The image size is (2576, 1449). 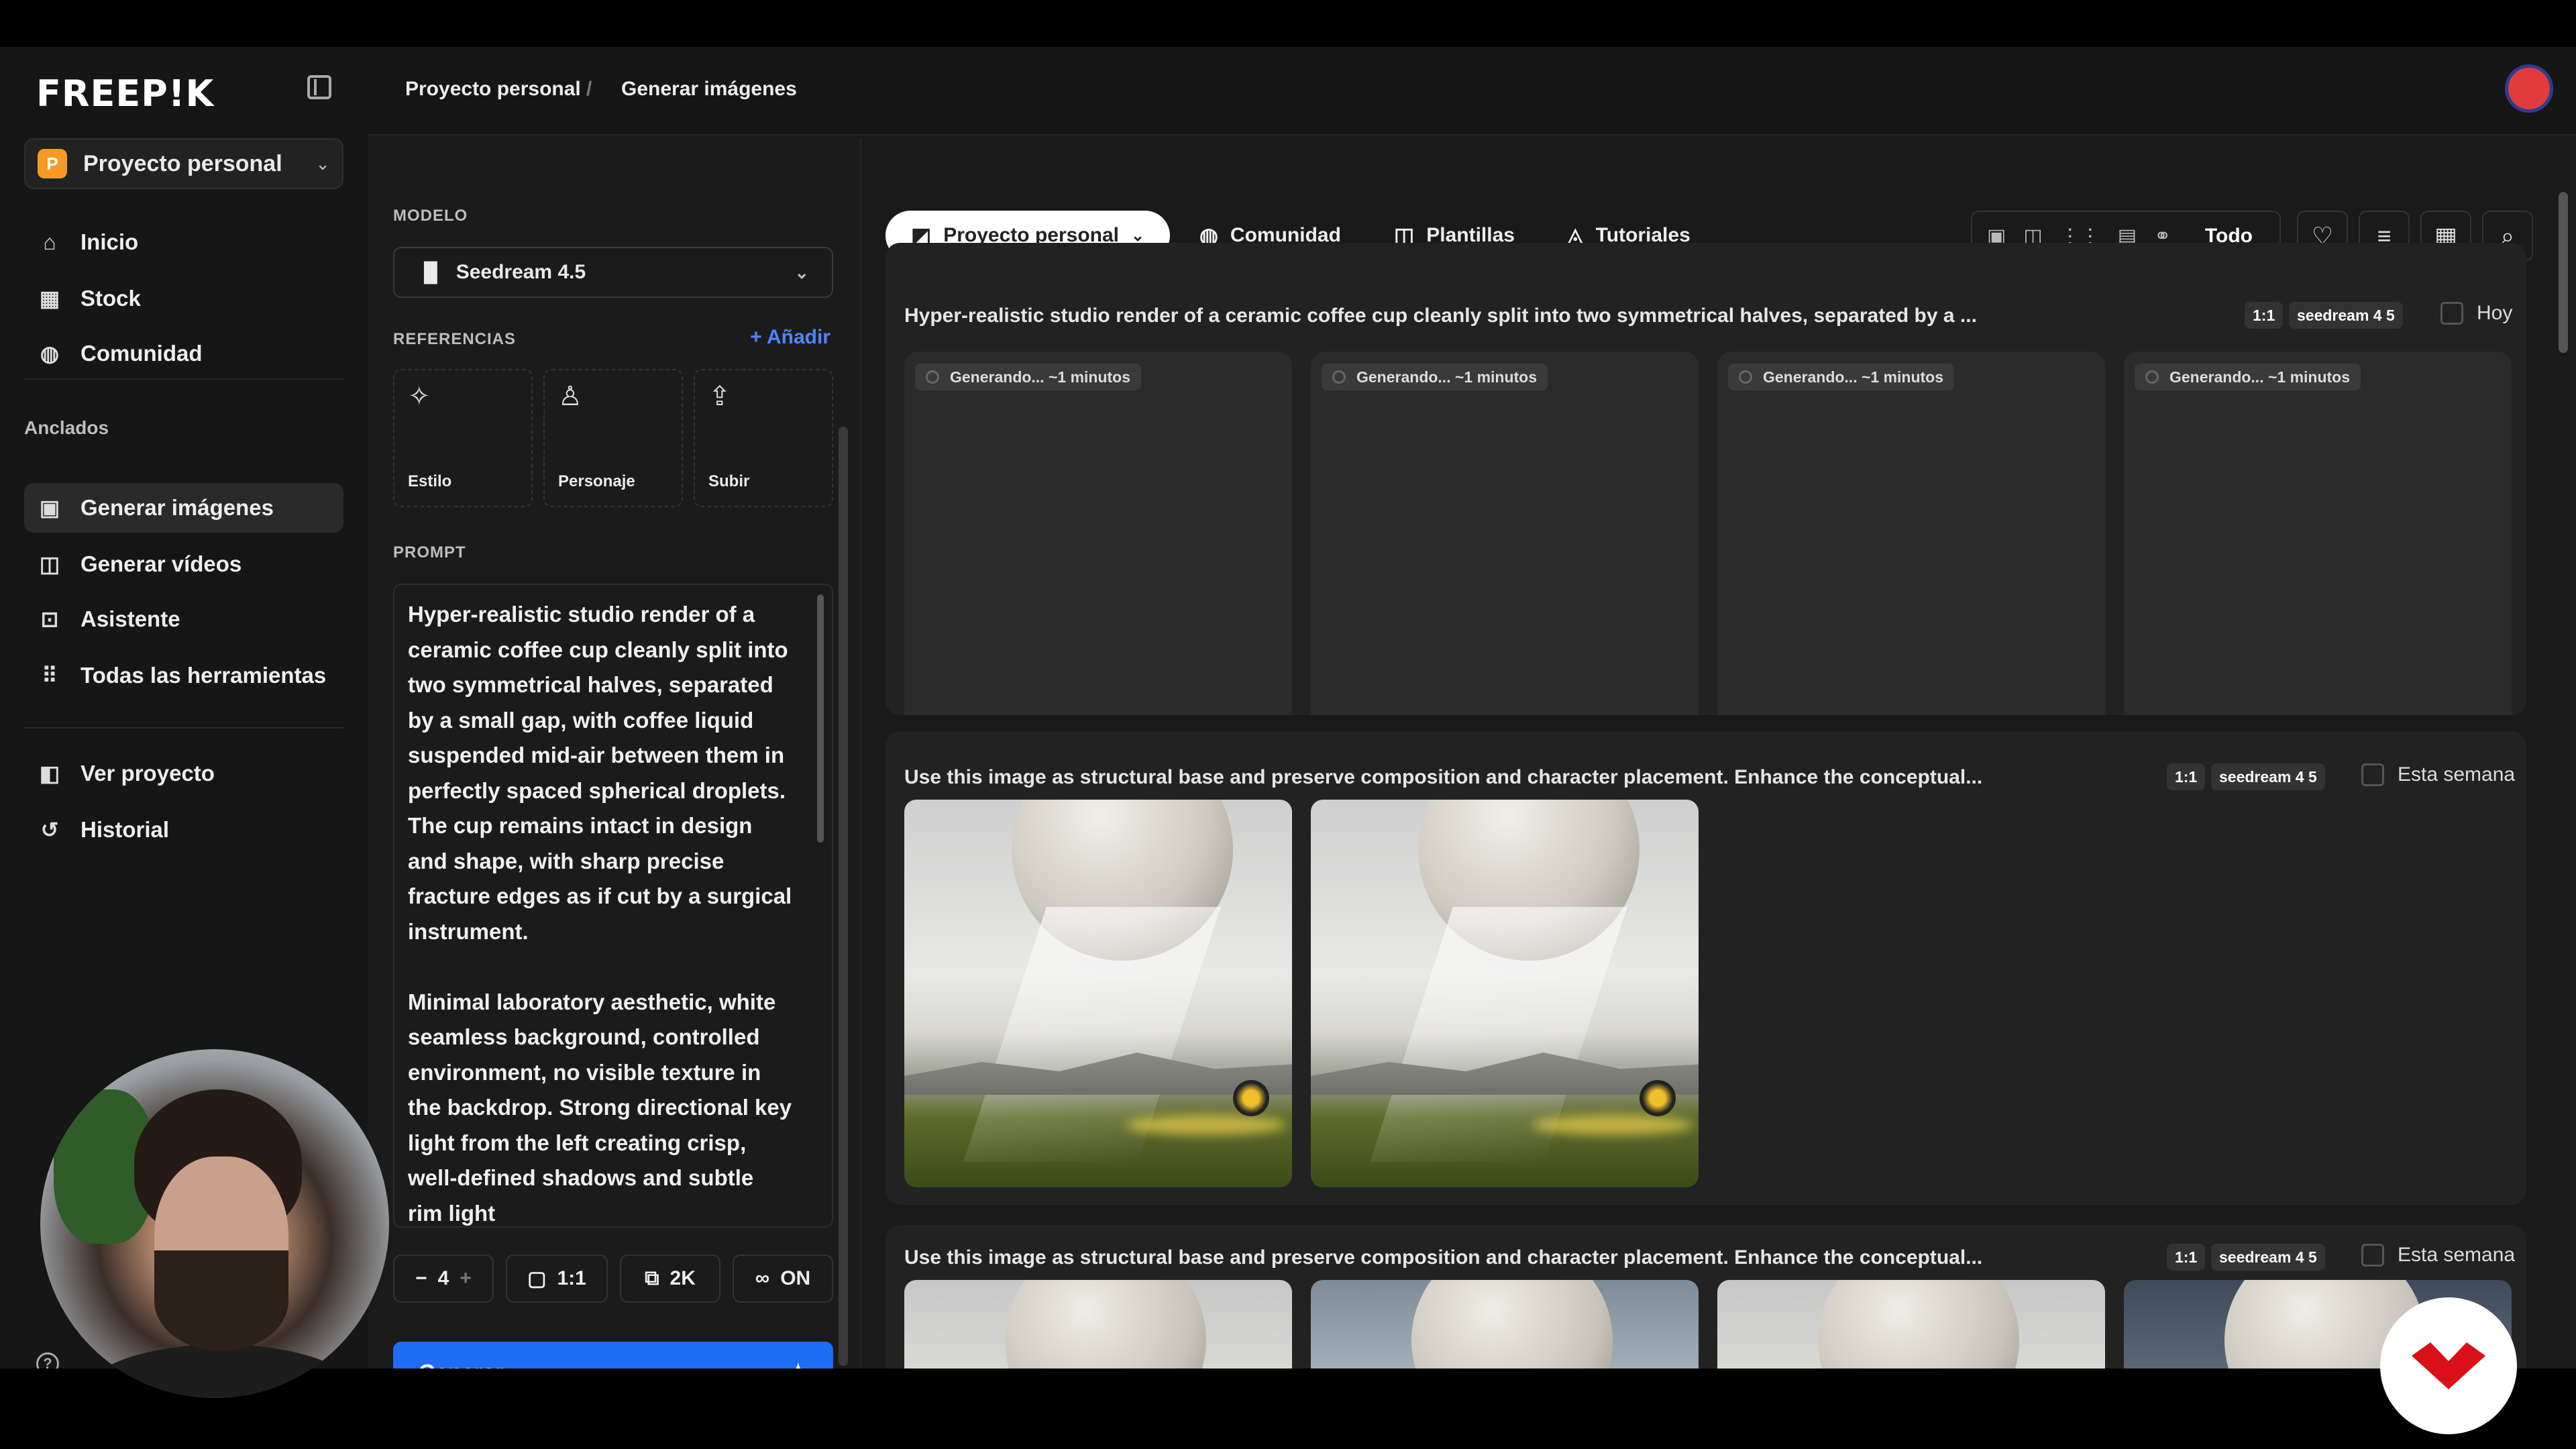 What do you see at coordinates (2264, 315) in the screenshot?
I see `ratio-chip: 1:1` at bounding box center [2264, 315].